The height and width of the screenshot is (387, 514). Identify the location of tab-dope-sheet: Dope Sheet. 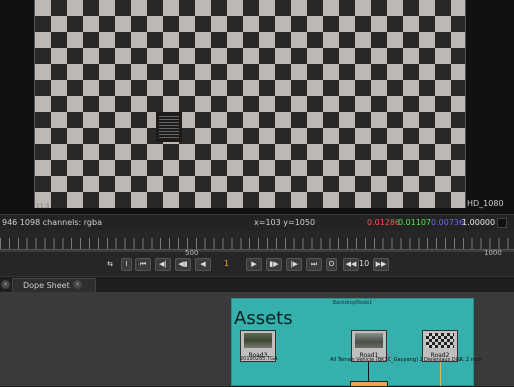
(54, 285).